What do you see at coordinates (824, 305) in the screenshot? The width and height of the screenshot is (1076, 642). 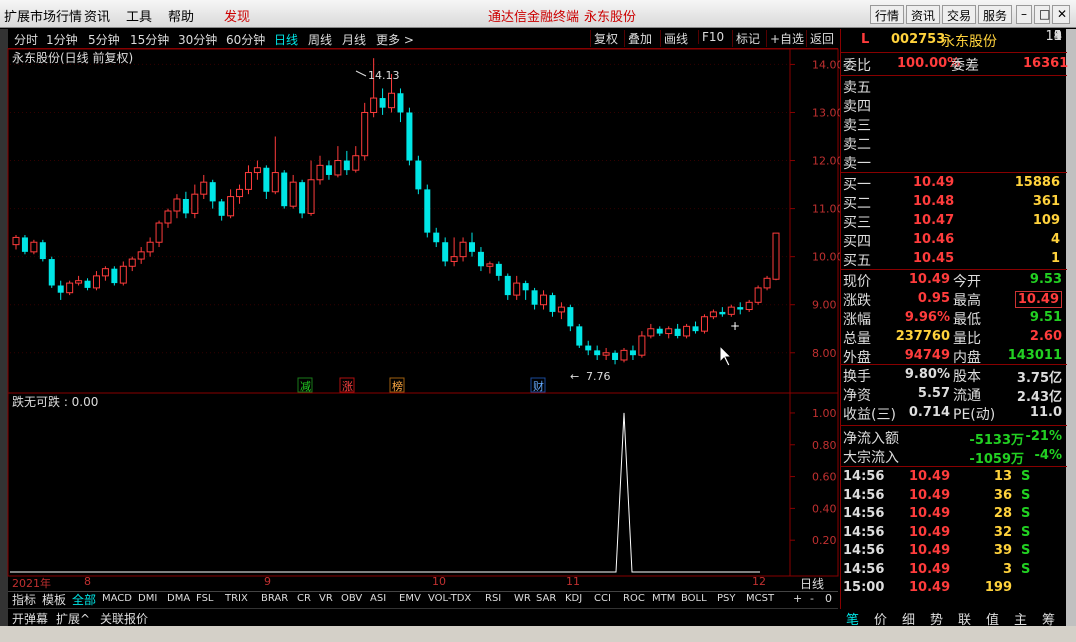 I see `price-tick: 9.00` at bounding box center [824, 305].